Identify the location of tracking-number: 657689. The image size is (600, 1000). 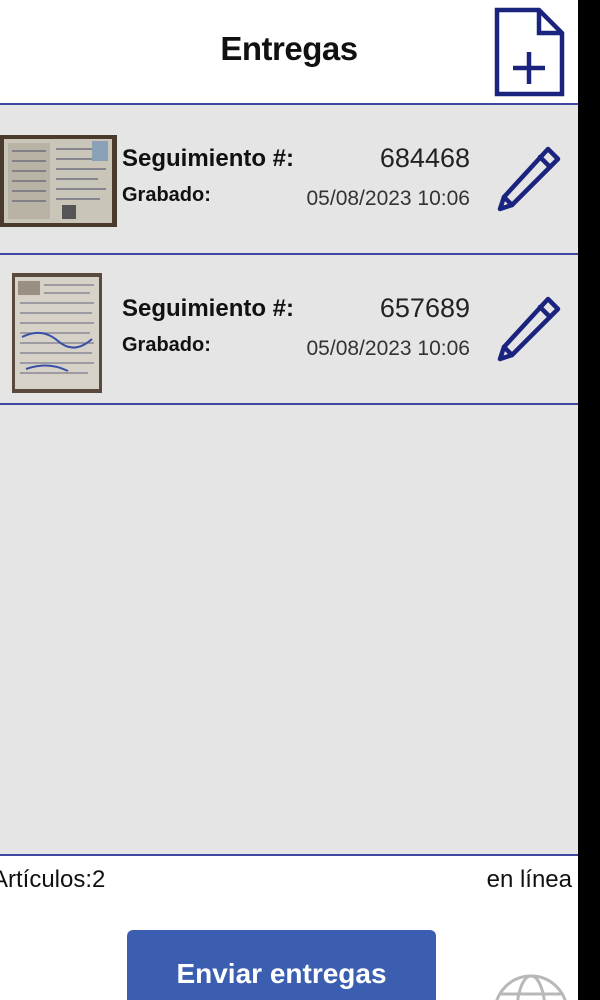
(424, 308).